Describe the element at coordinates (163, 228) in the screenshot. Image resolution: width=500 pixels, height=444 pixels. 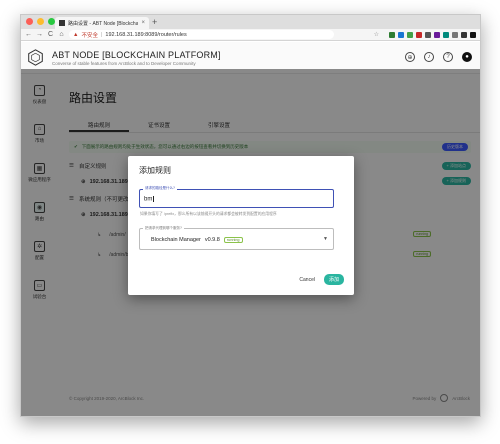
I see `service-select-label: 把请求代理到哪个服务?` at that location.